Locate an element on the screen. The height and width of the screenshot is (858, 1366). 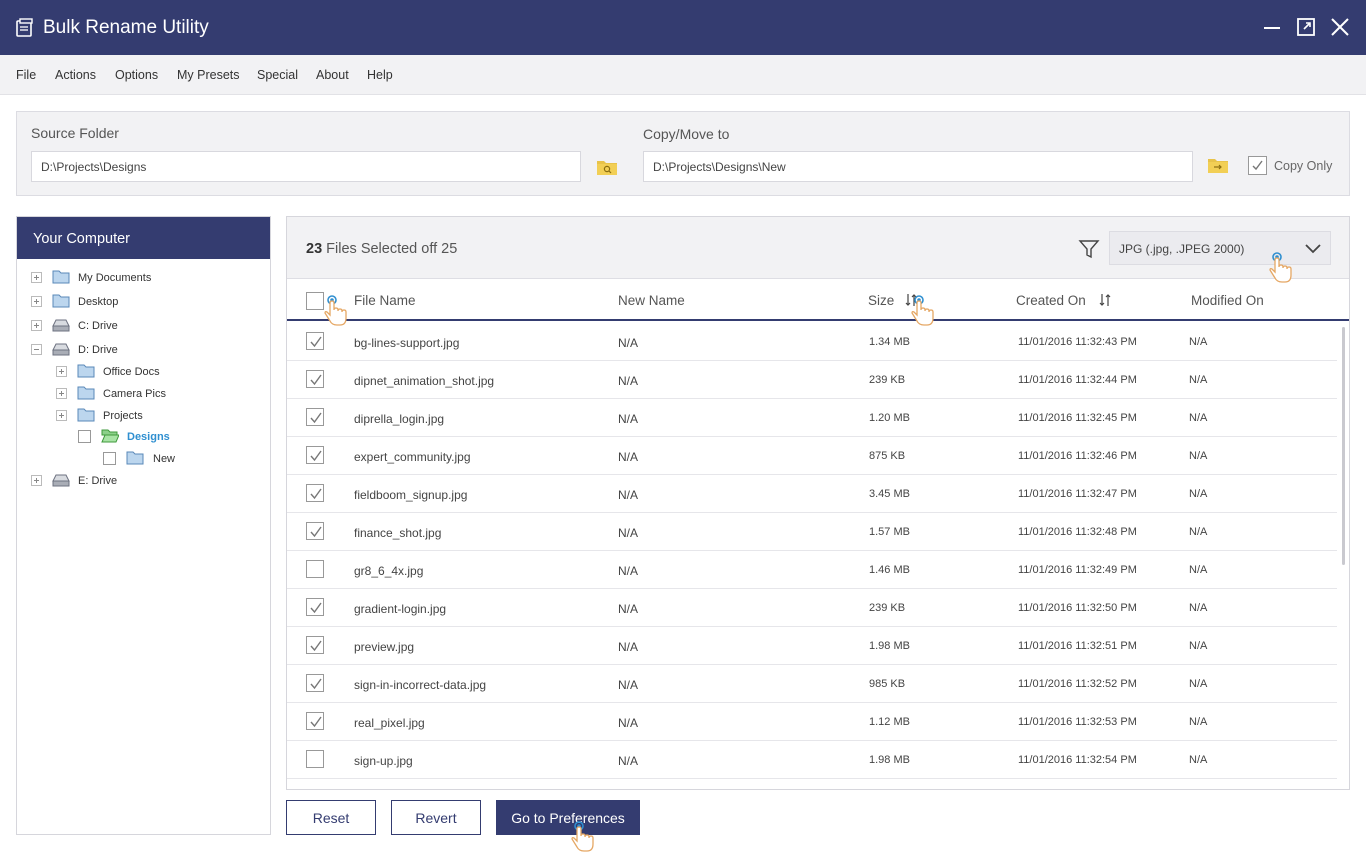
folder-search-icon is located at coordinates (607, 167).